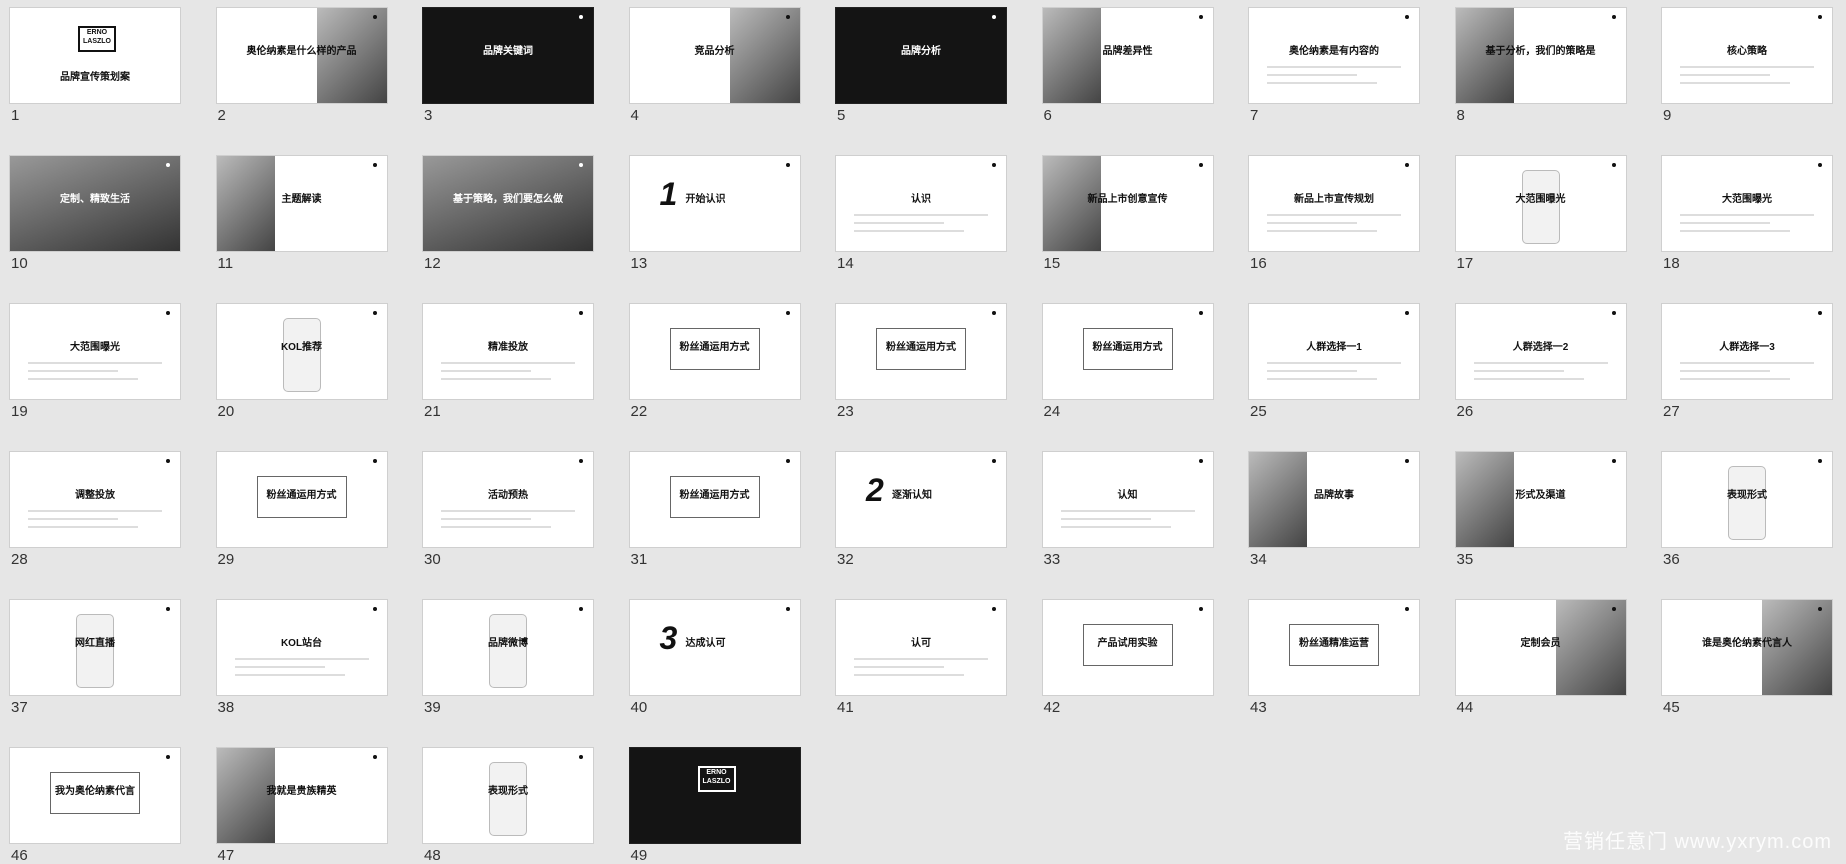 The width and height of the screenshot is (1846, 864). I want to click on slide-thumbnail: 人群选择一2, so click(1540, 351).